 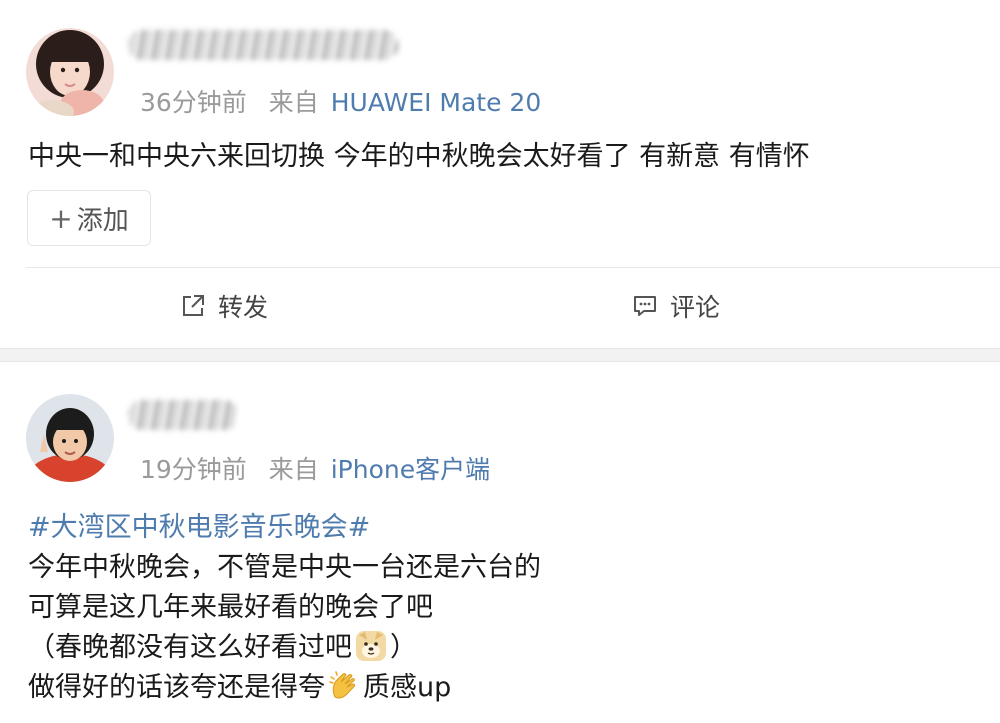 I want to click on comment-icon, so click(x=645, y=306).